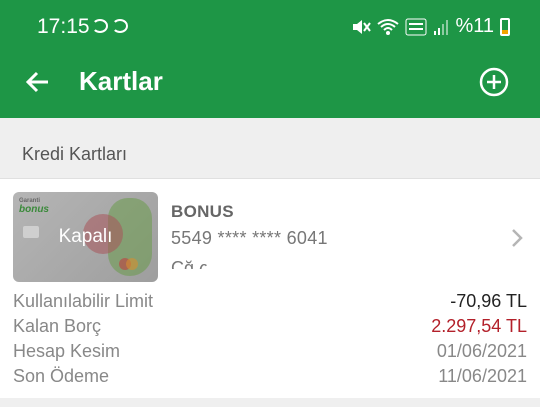 The height and width of the screenshot is (407, 540). Describe the element at coordinates (270, 402) in the screenshot. I see `bottom-divider` at that location.